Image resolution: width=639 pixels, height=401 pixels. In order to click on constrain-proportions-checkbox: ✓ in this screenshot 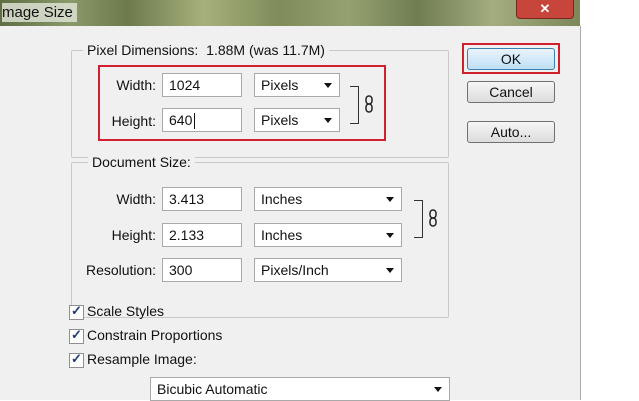, I will do `click(76, 335)`.